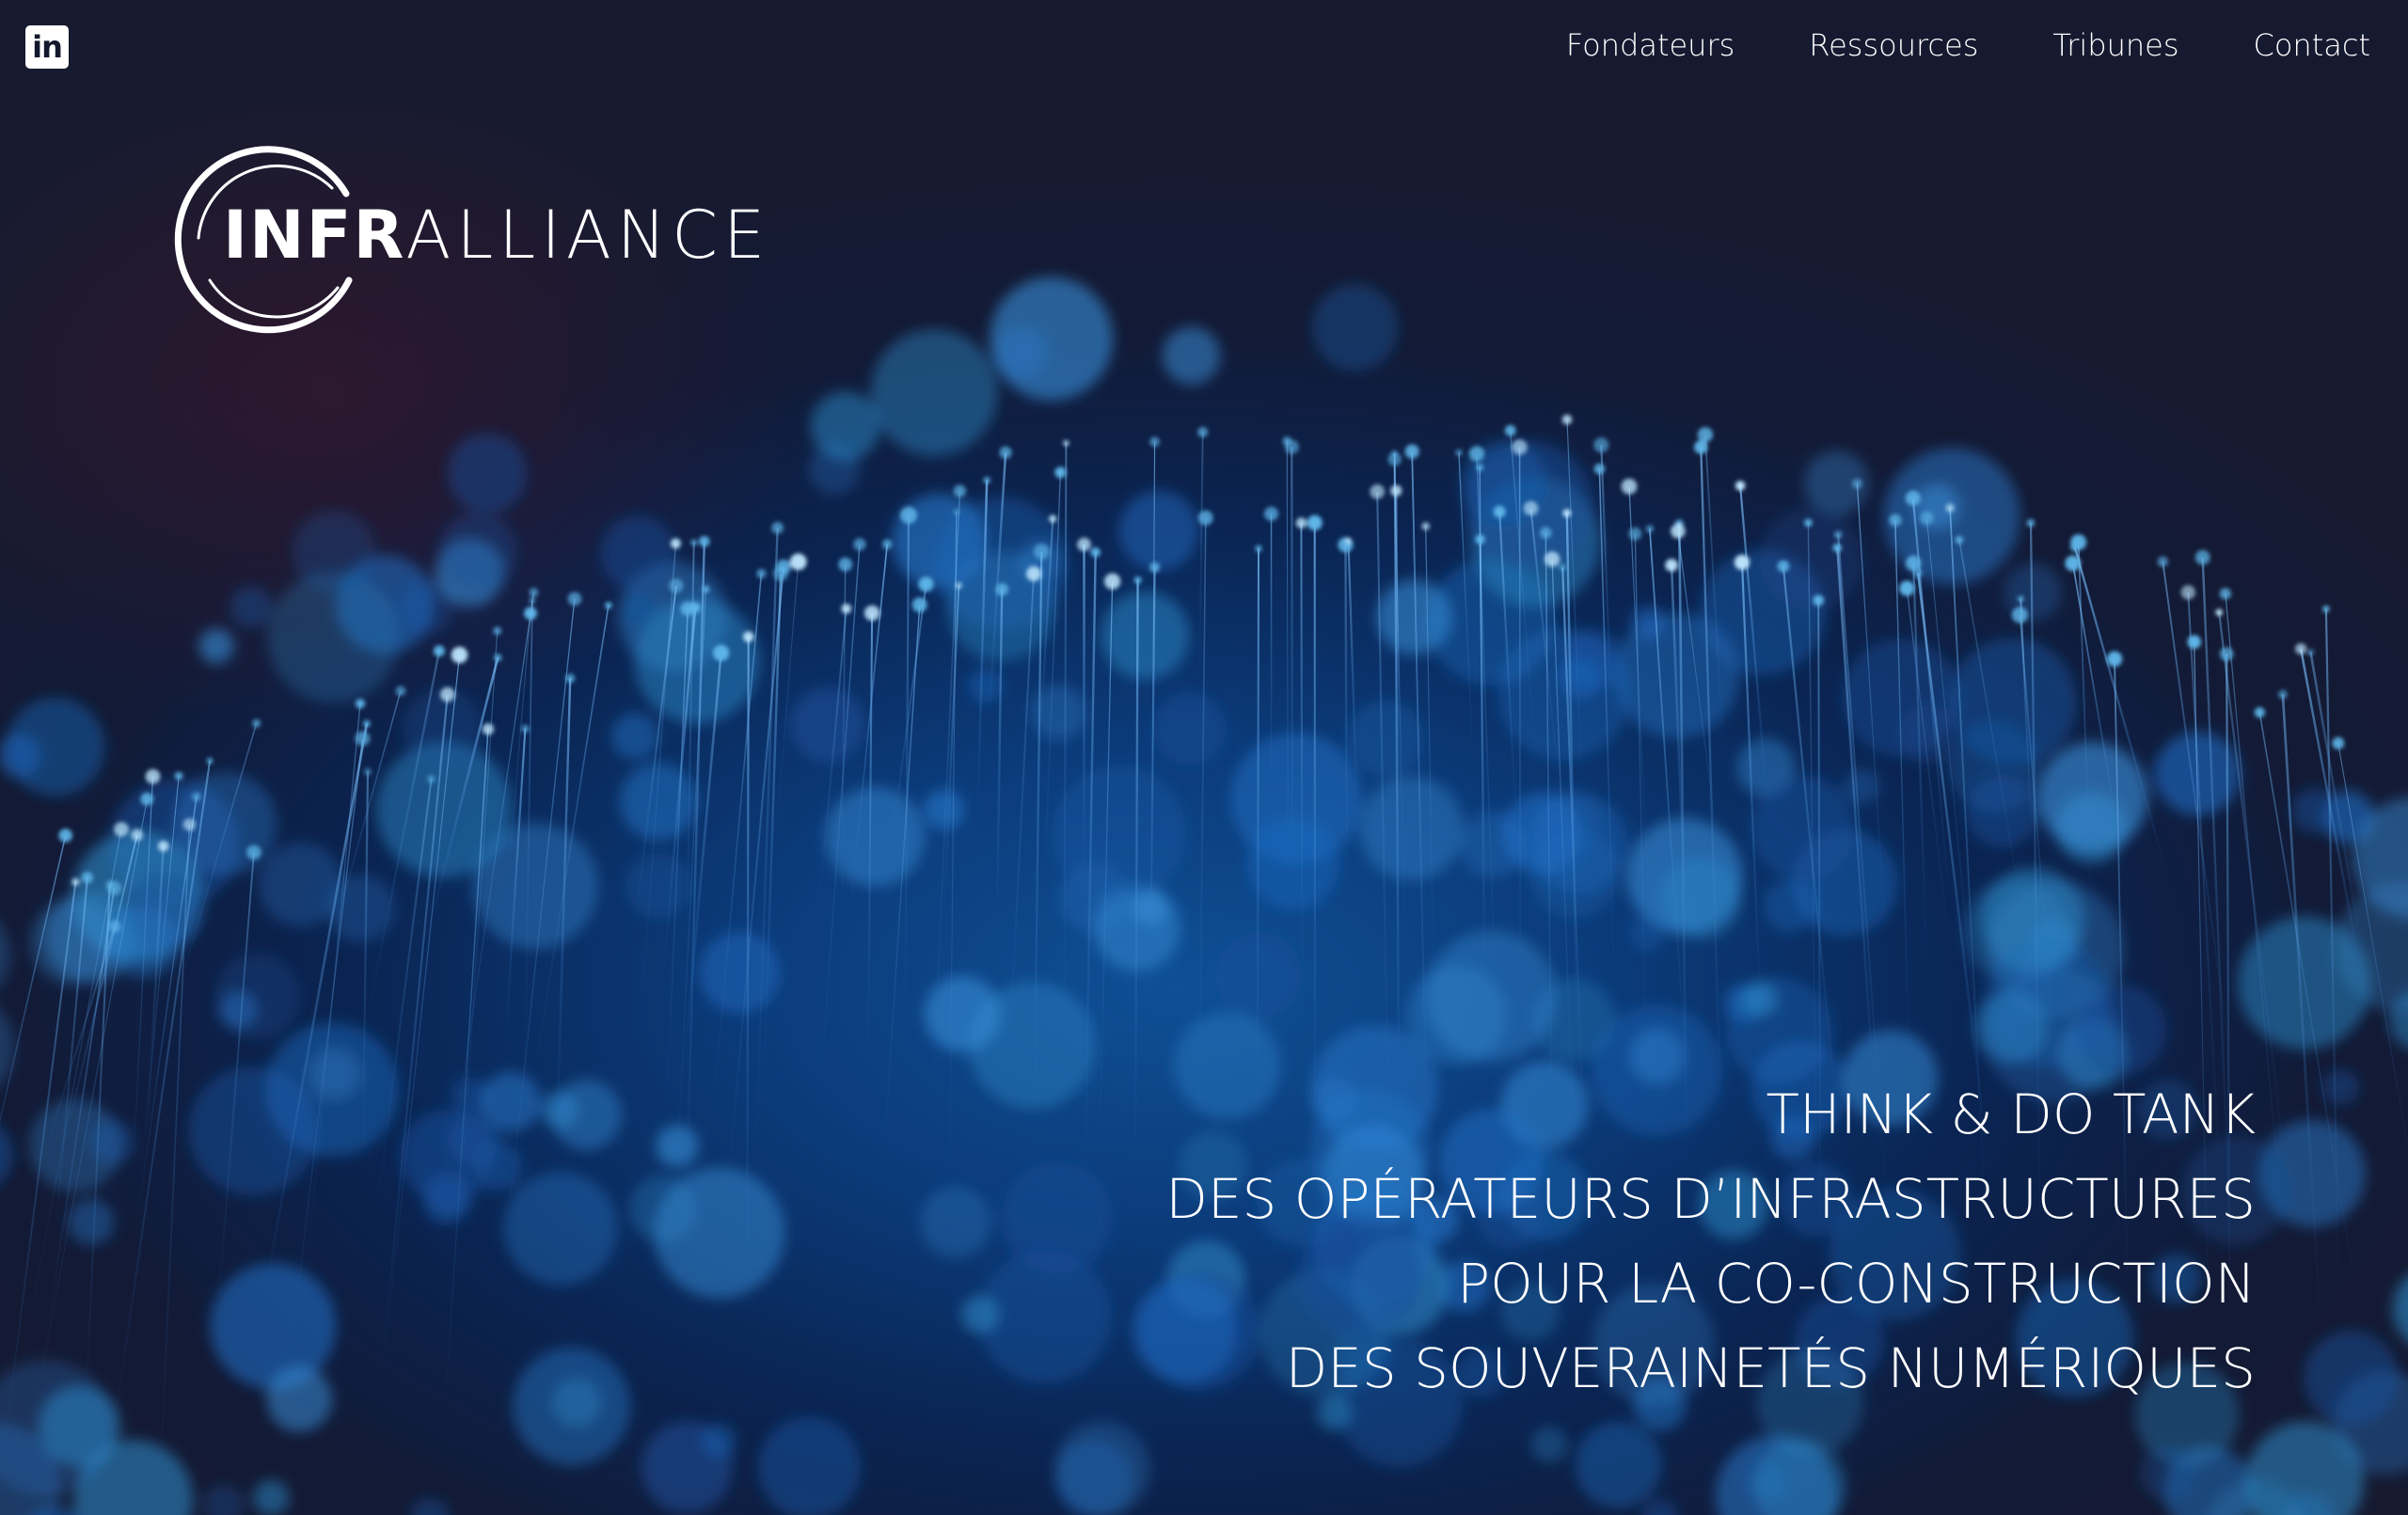 This screenshot has width=2408, height=1515. I want to click on logo-wordmark: INFRALLIANCE, so click(497, 235).